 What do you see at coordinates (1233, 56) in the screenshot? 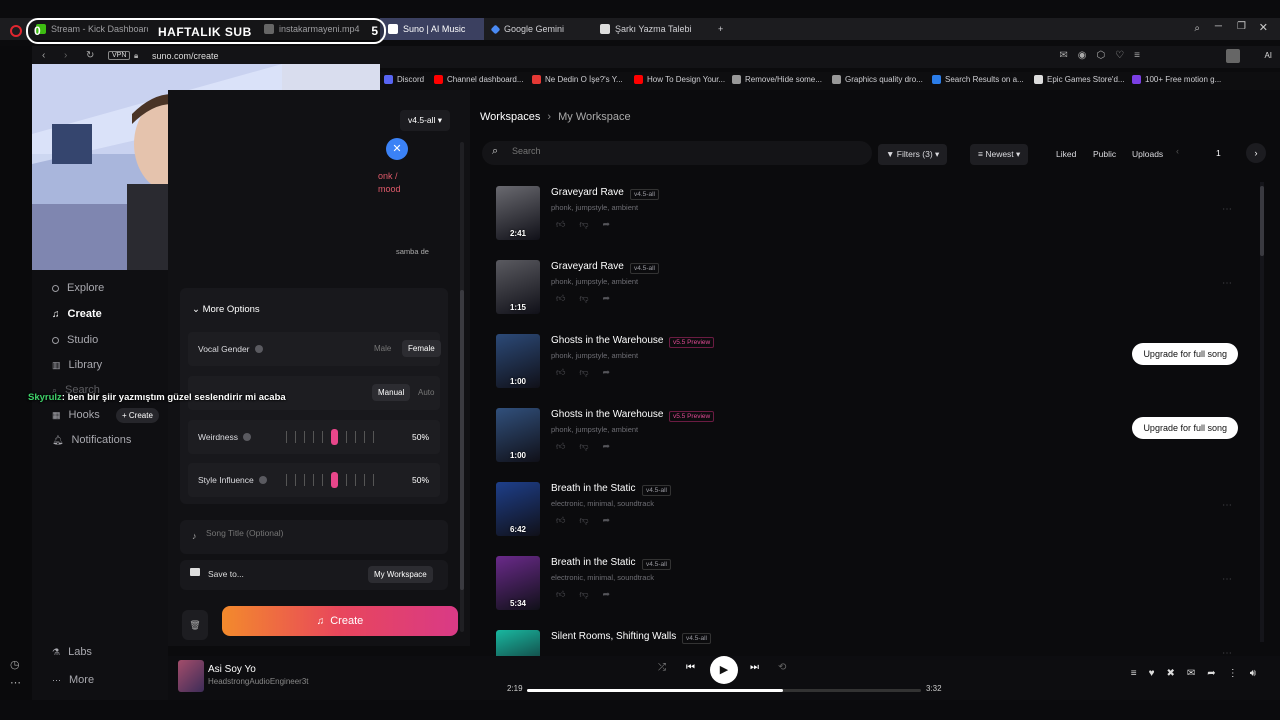
I see `avatar` at bounding box center [1233, 56].